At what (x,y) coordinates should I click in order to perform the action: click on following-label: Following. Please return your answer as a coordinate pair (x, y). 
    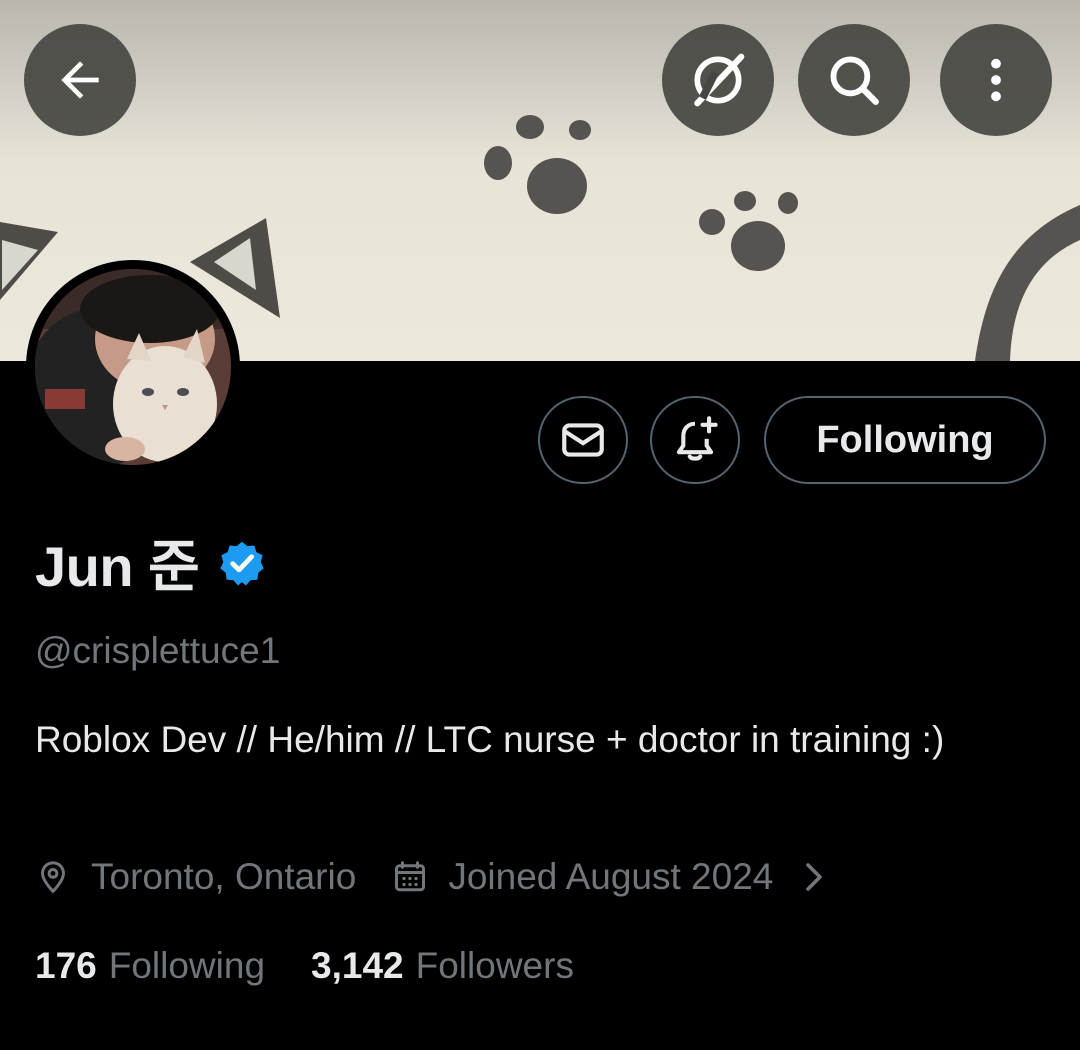
    Looking at the image, I should click on (187, 965).